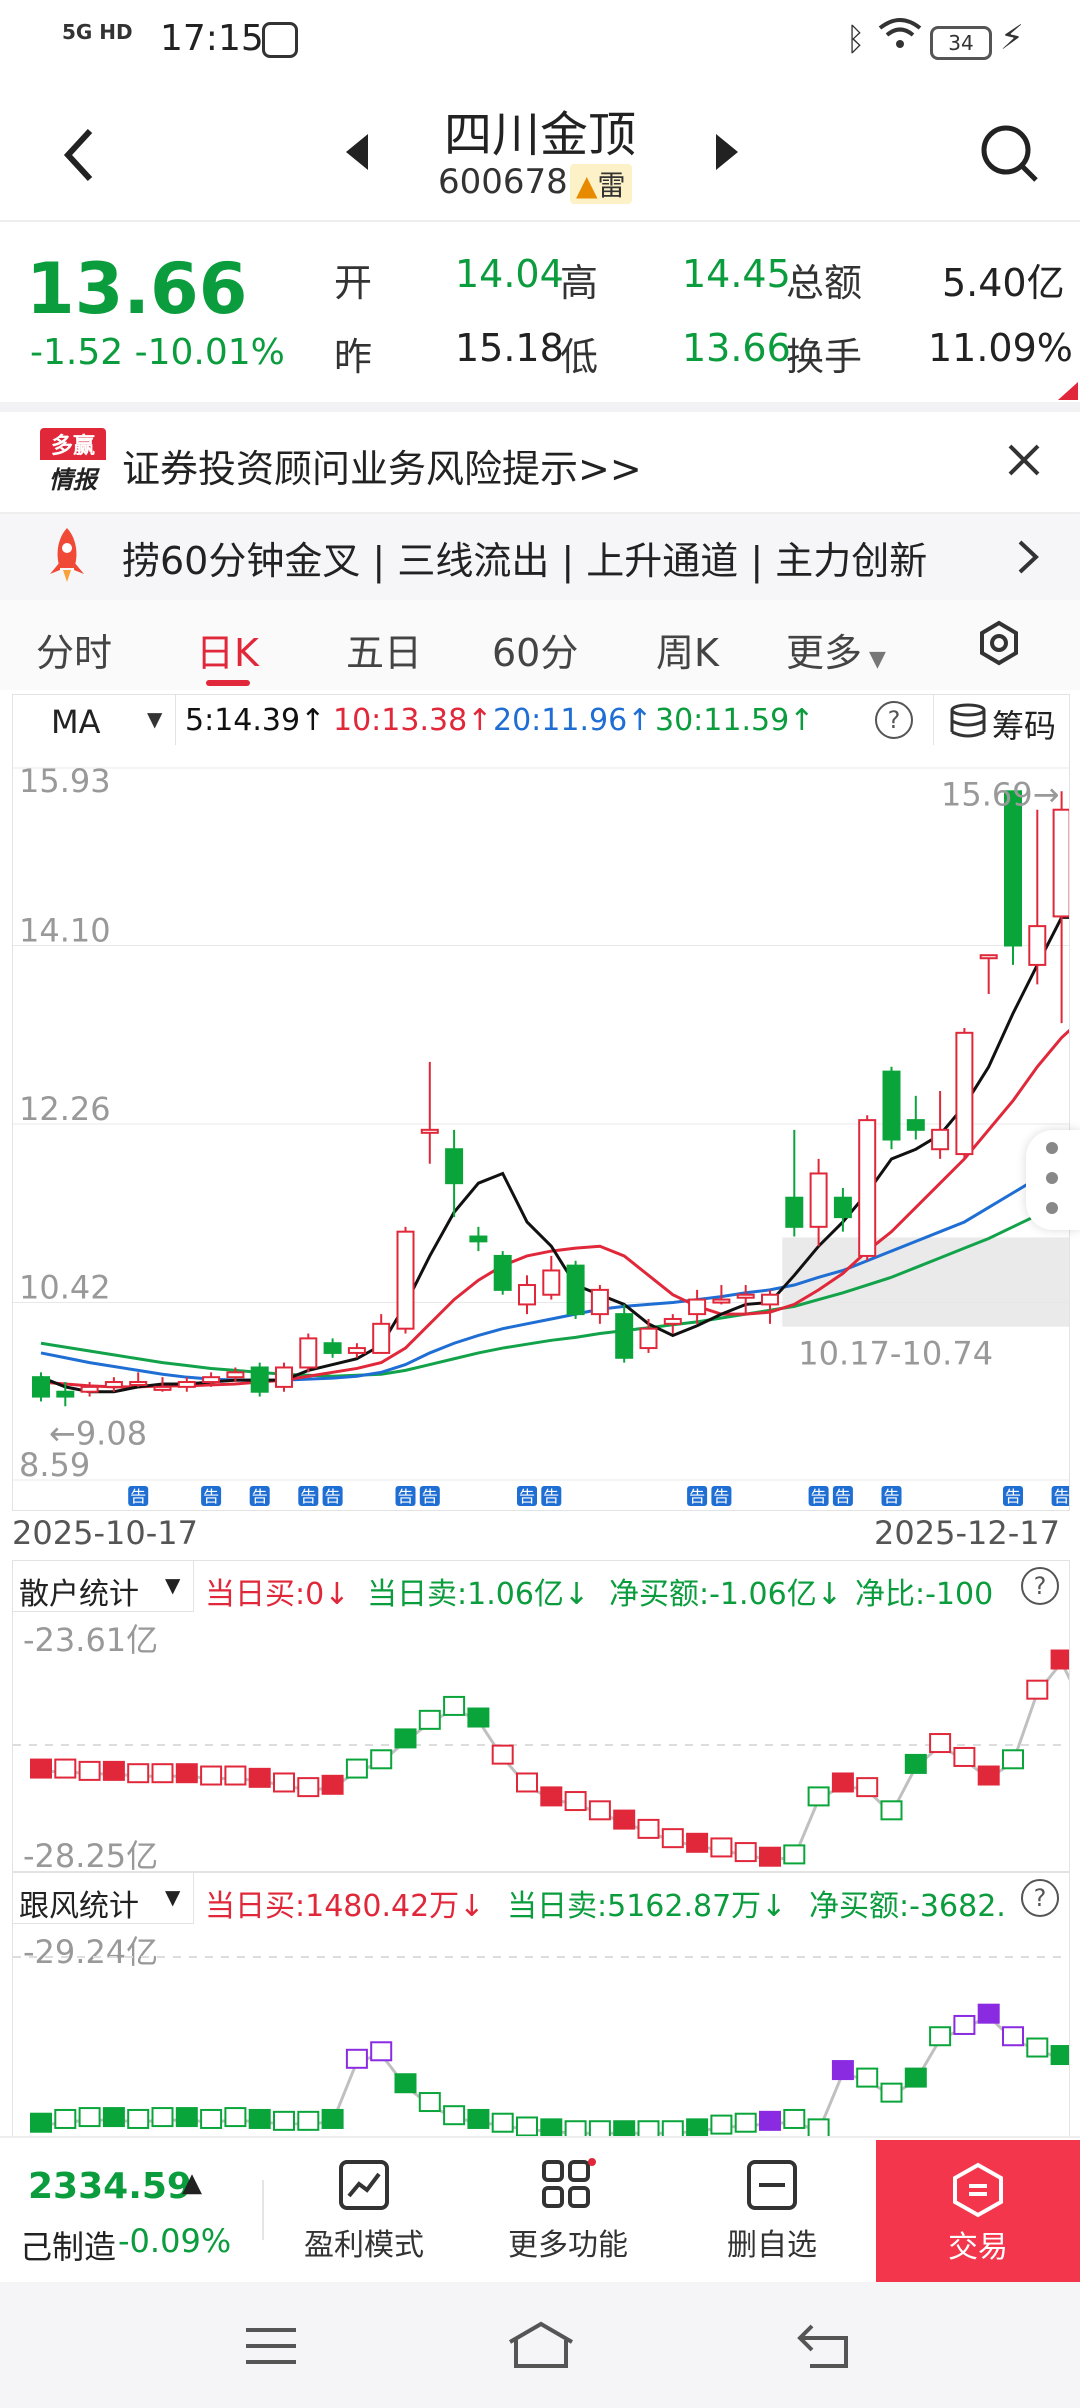  What do you see at coordinates (65, 931) in the screenshot?
I see `y-tick-label: 14.10` at bounding box center [65, 931].